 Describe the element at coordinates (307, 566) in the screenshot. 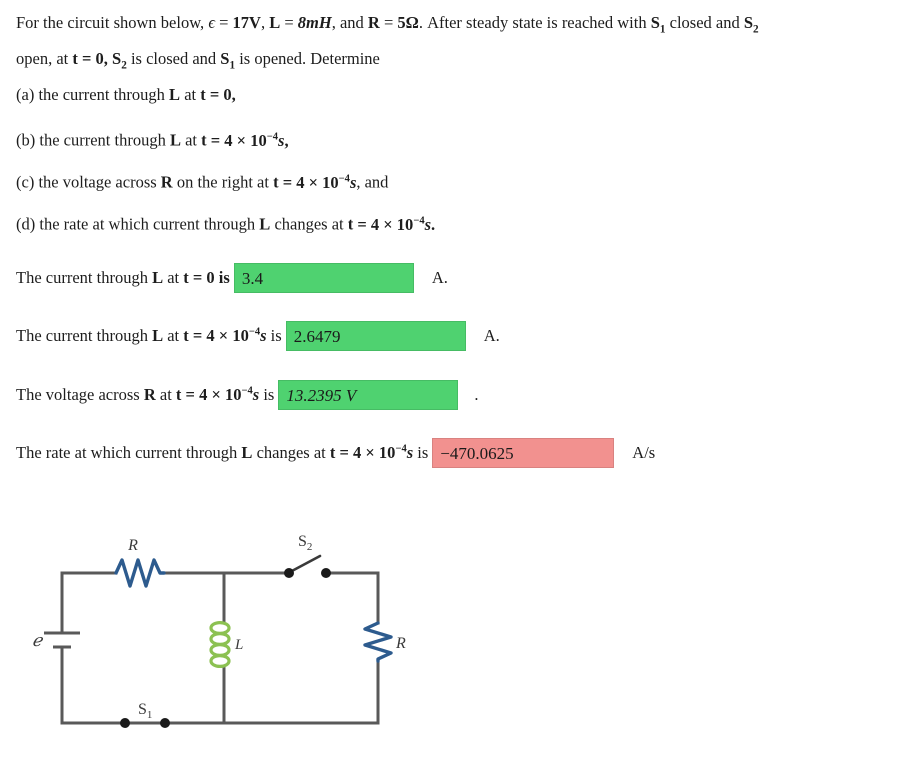

I see `switch-s2-symbol` at that location.